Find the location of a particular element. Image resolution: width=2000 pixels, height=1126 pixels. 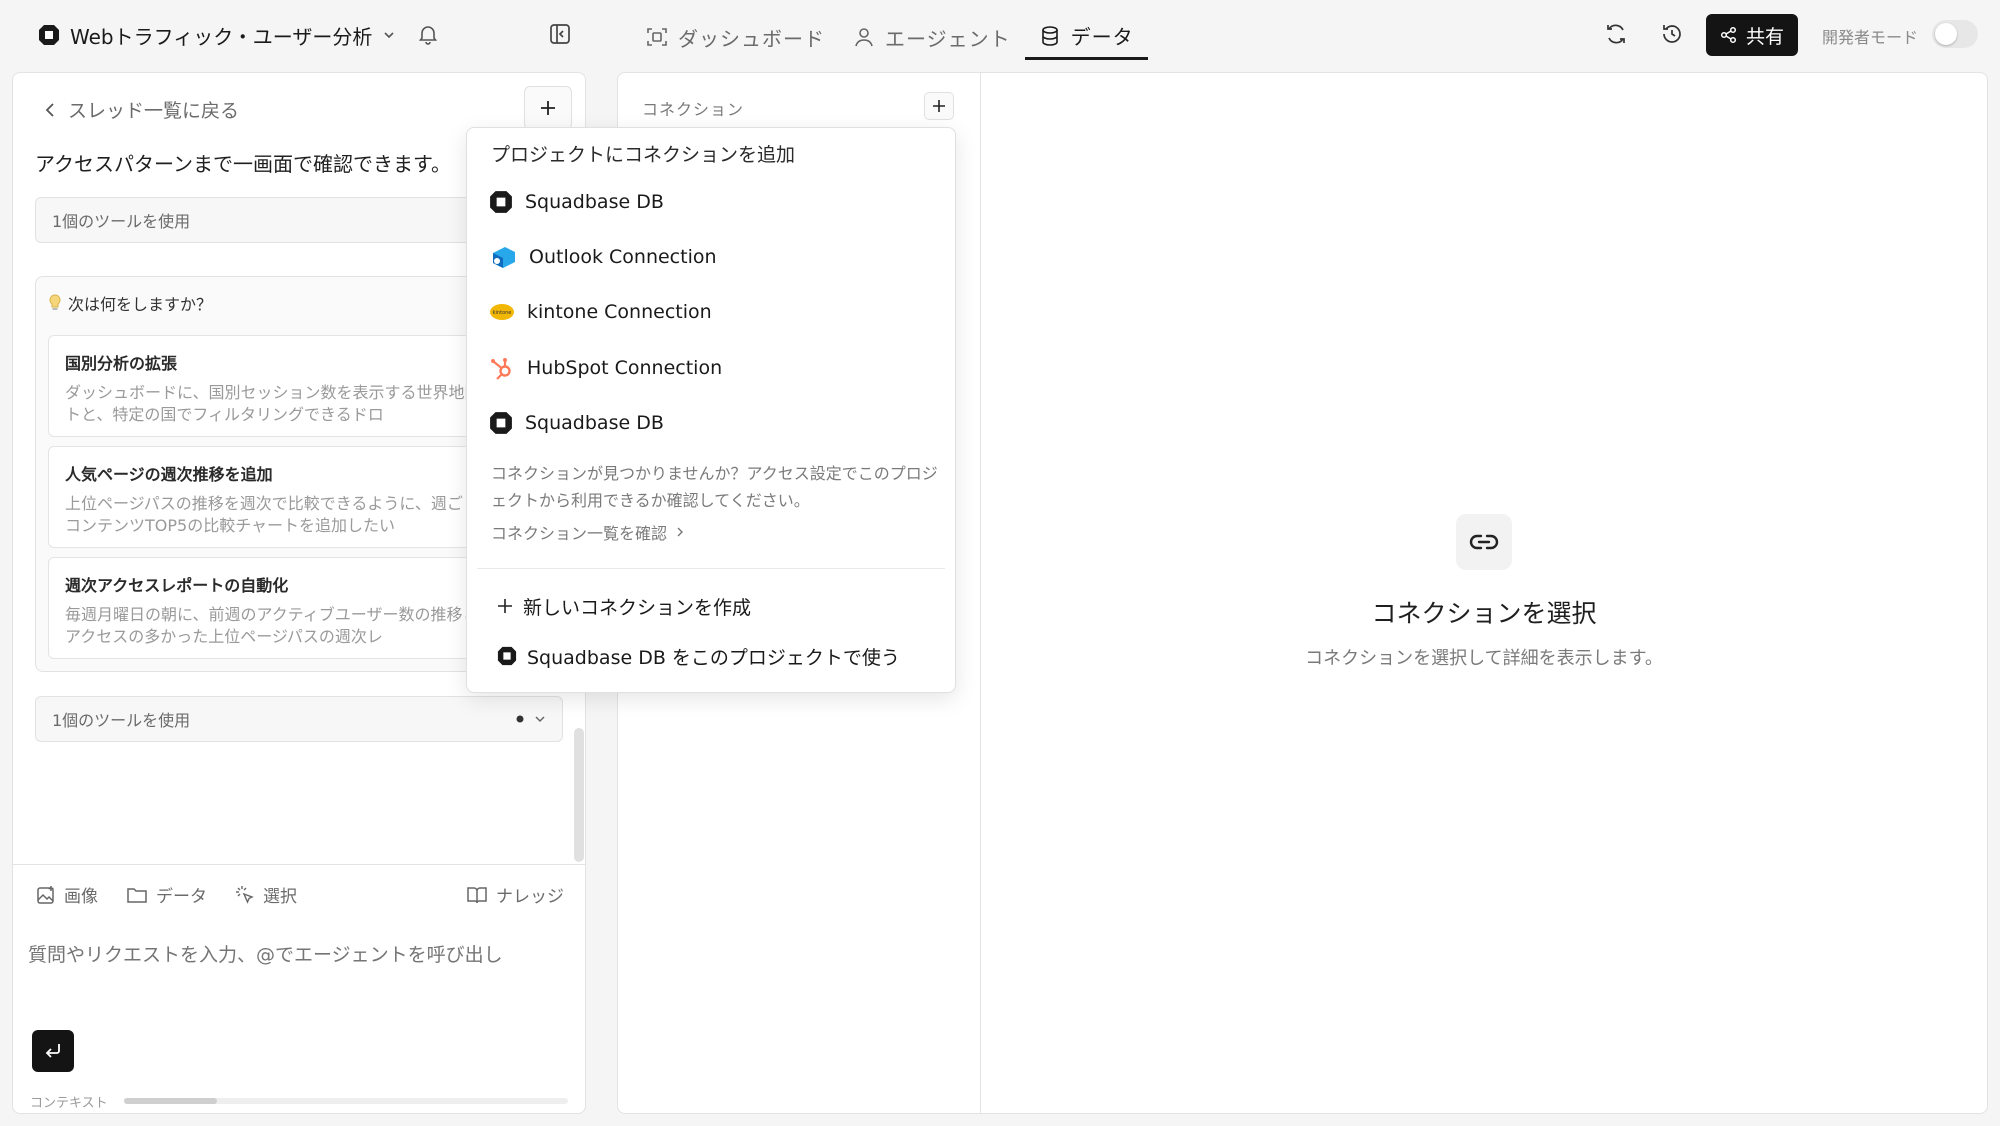

input-toolbar: 画像 データ 選択 is located at coordinates (166, 894).